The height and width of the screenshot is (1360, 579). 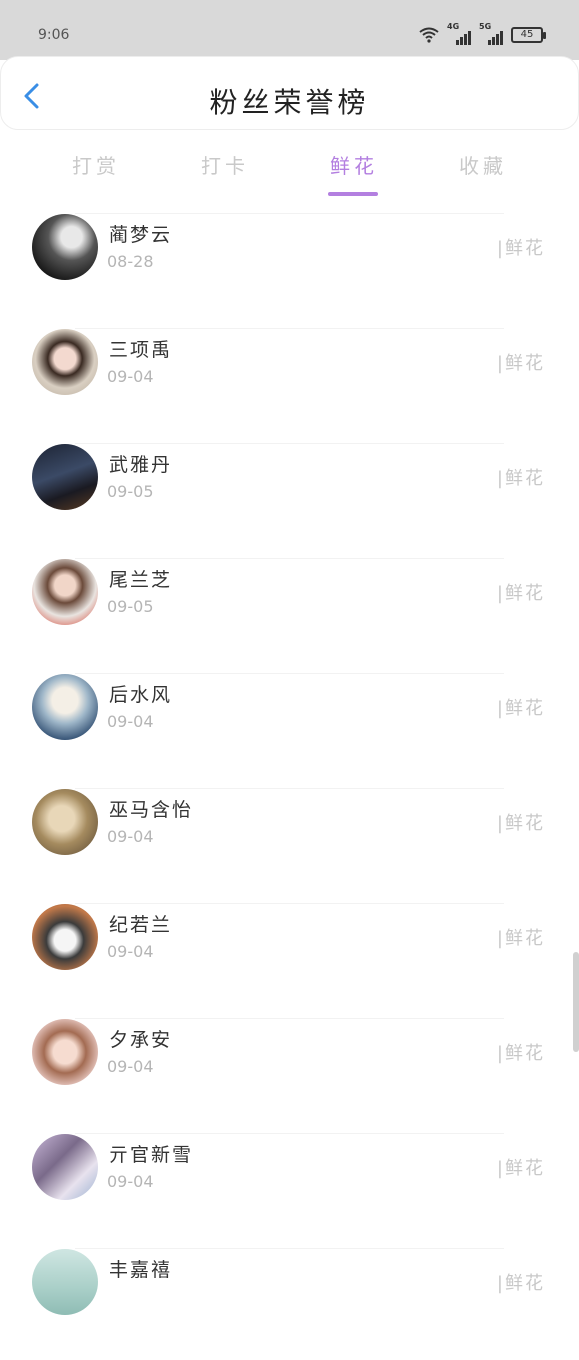 I want to click on fan-name: 蔺梦云, so click(x=141, y=235).